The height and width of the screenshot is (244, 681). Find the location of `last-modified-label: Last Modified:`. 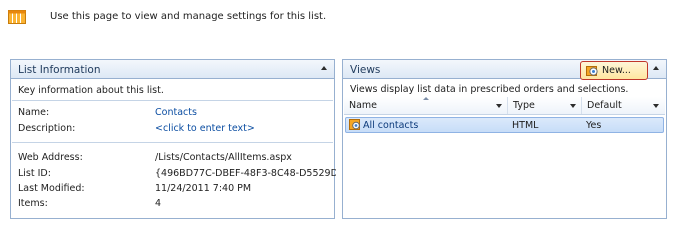

last-modified-label: Last Modified: is located at coordinates (51, 188).